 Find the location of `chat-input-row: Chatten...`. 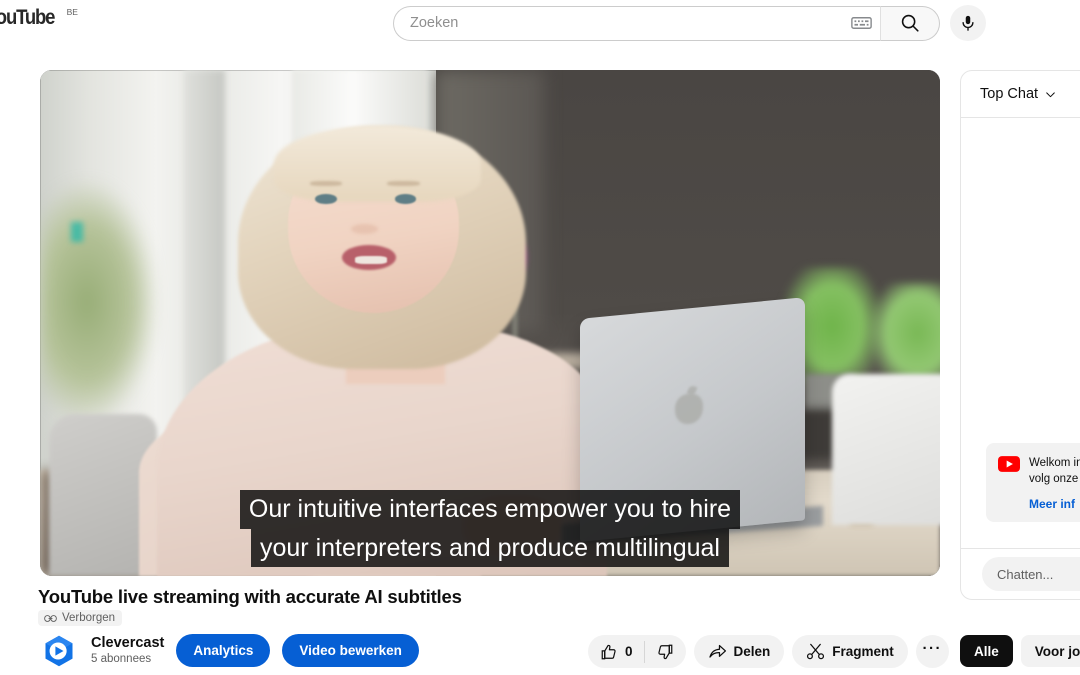

chat-input-row: Chatten... is located at coordinates (1020, 573).